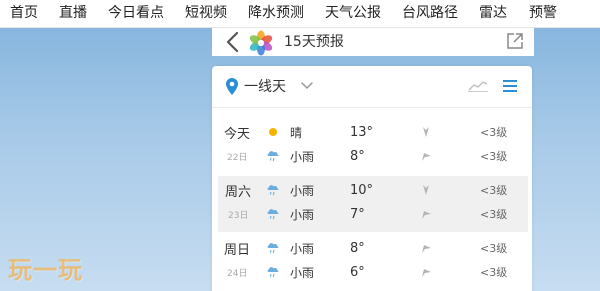 The height and width of the screenshot is (291, 600). Describe the element at coordinates (314, 42) in the screenshot. I see `page-title: 15天预报` at that location.